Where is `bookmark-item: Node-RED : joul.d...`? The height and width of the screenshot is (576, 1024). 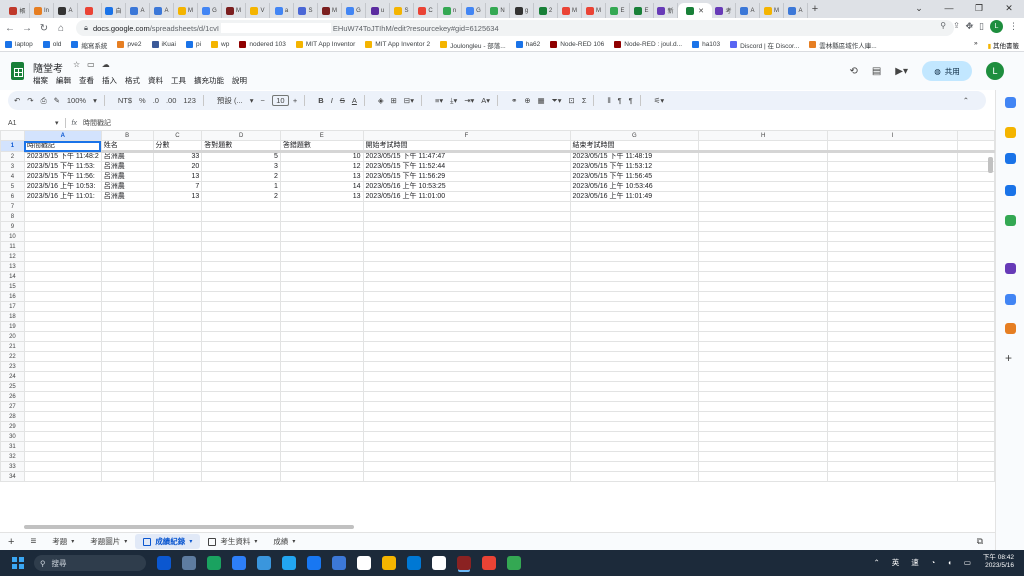
bookmark-item: Node-RED : joul.d... is located at coordinates (648, 44).